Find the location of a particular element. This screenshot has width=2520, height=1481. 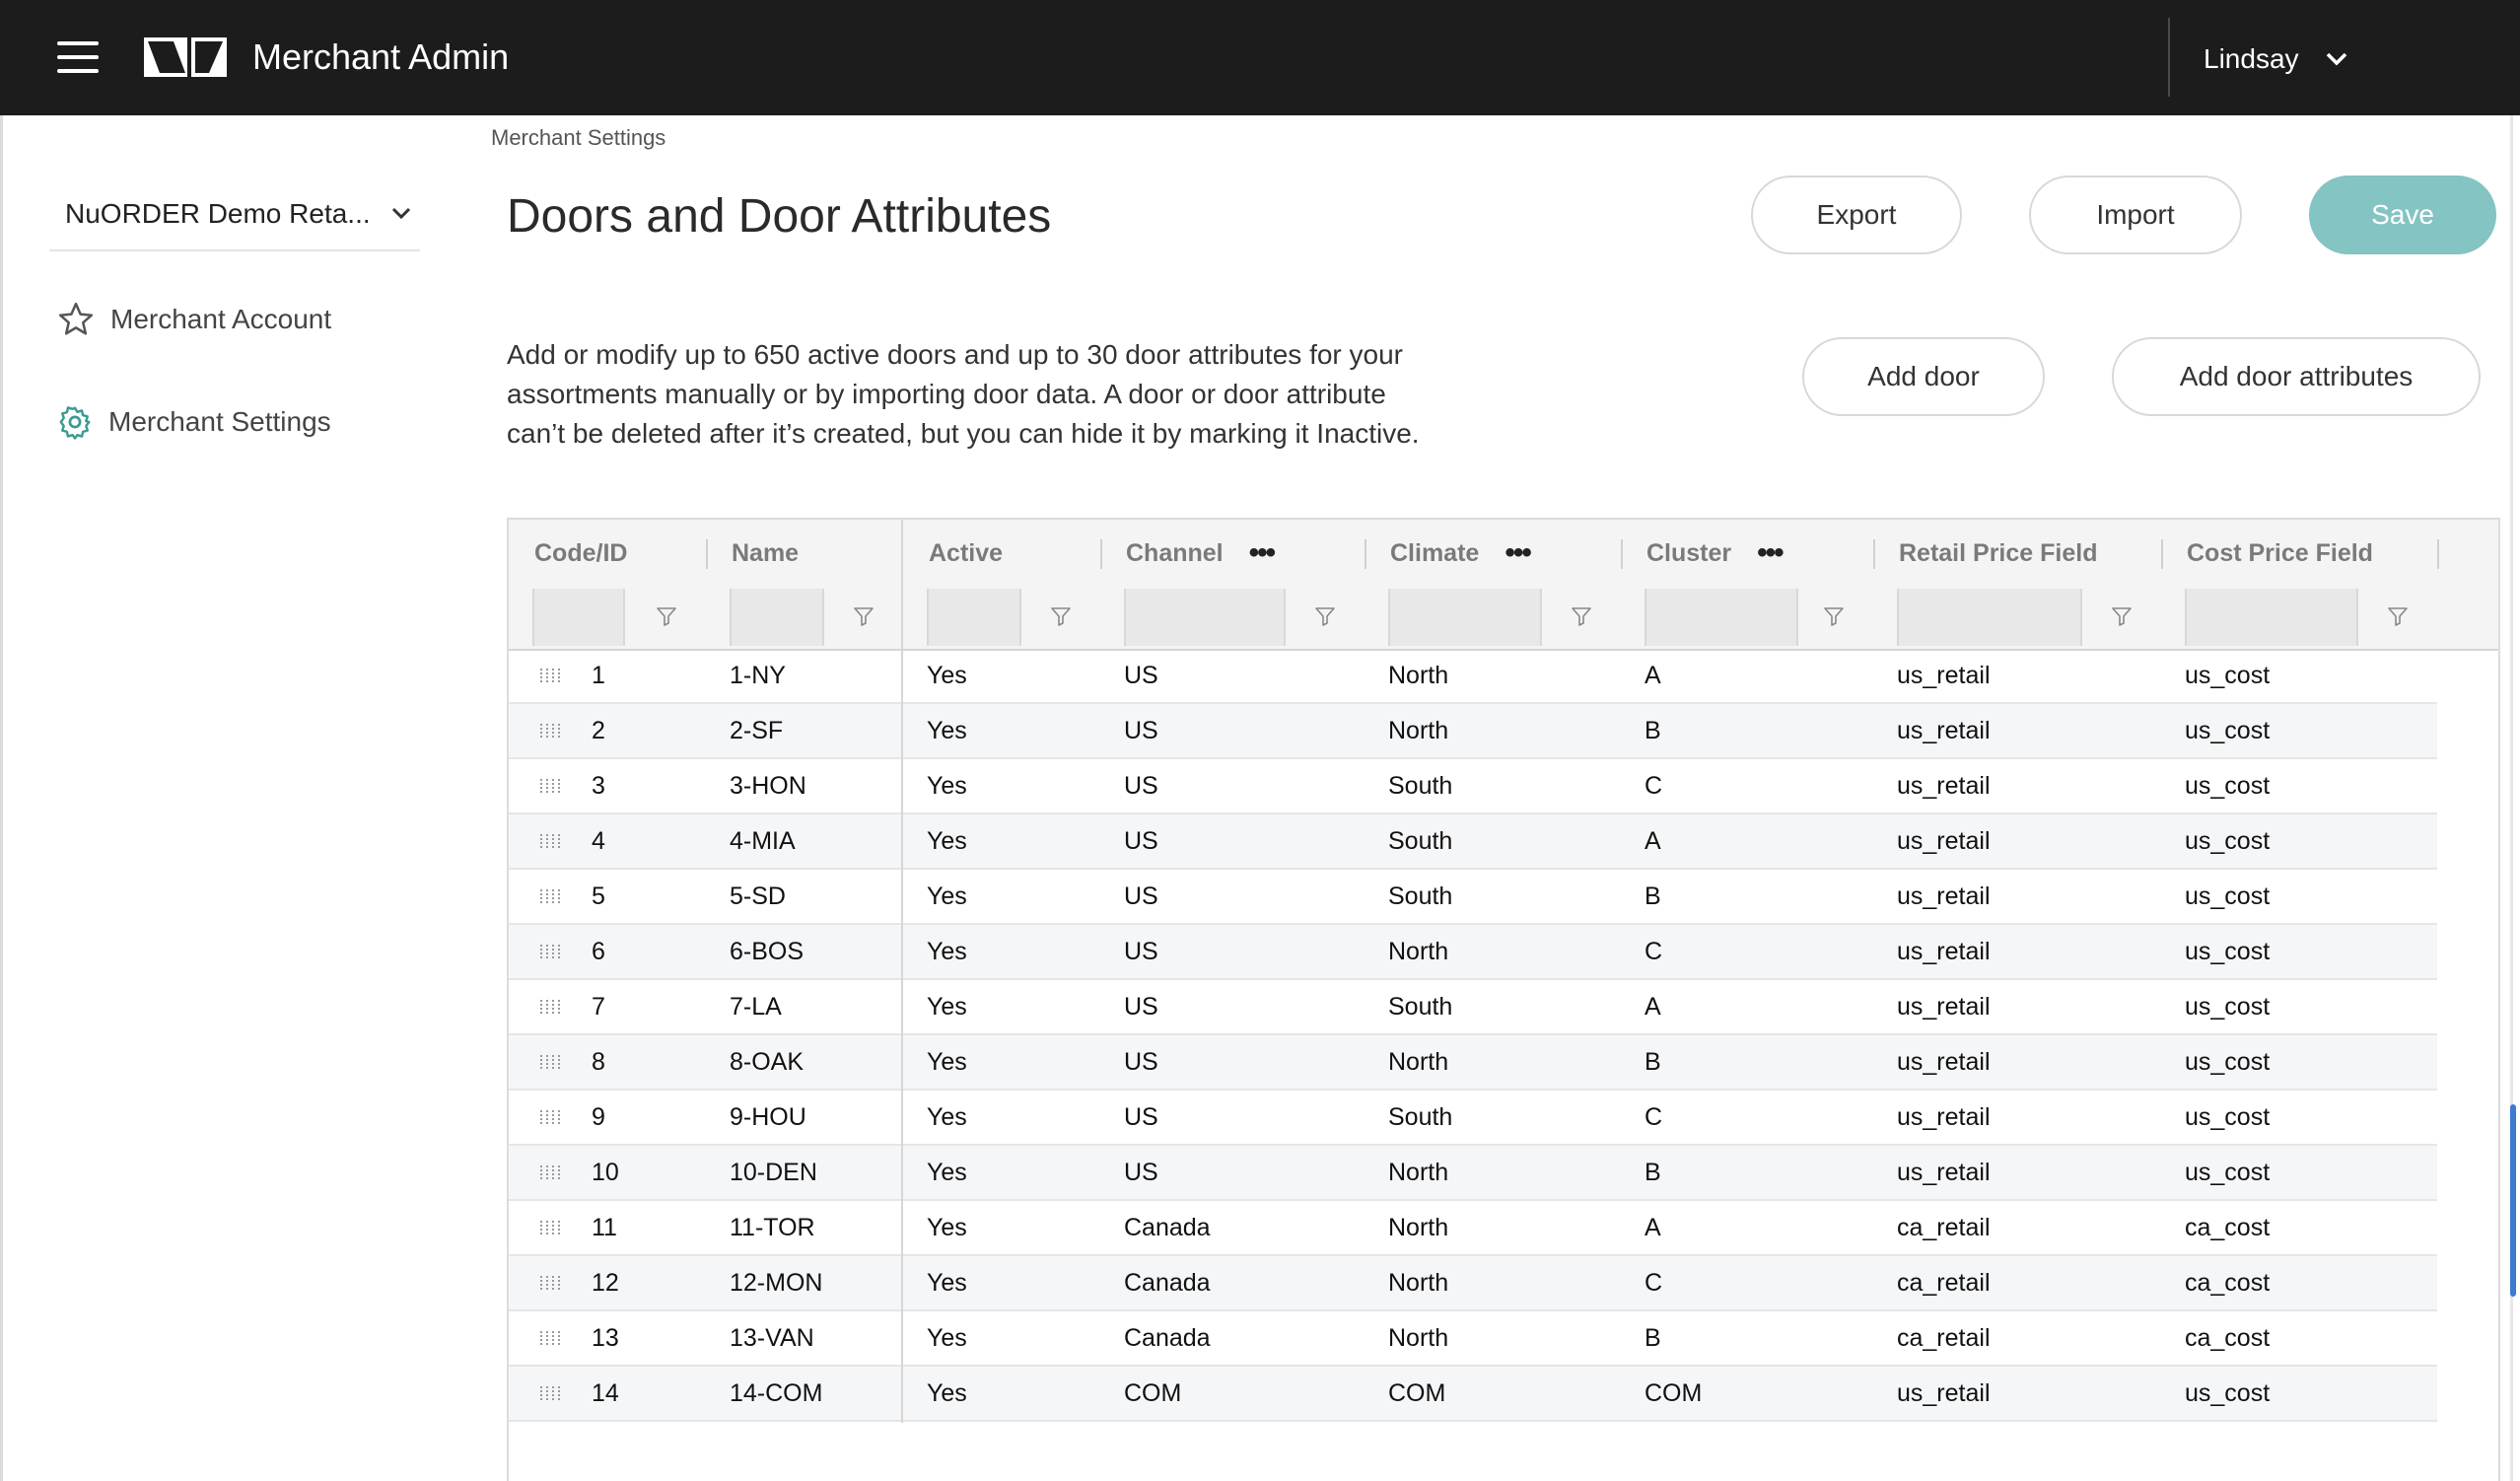

table-row: 11 11-TOR Yes Canada North Aca_retail ca_cost is located at coordinates (1473, 1228).